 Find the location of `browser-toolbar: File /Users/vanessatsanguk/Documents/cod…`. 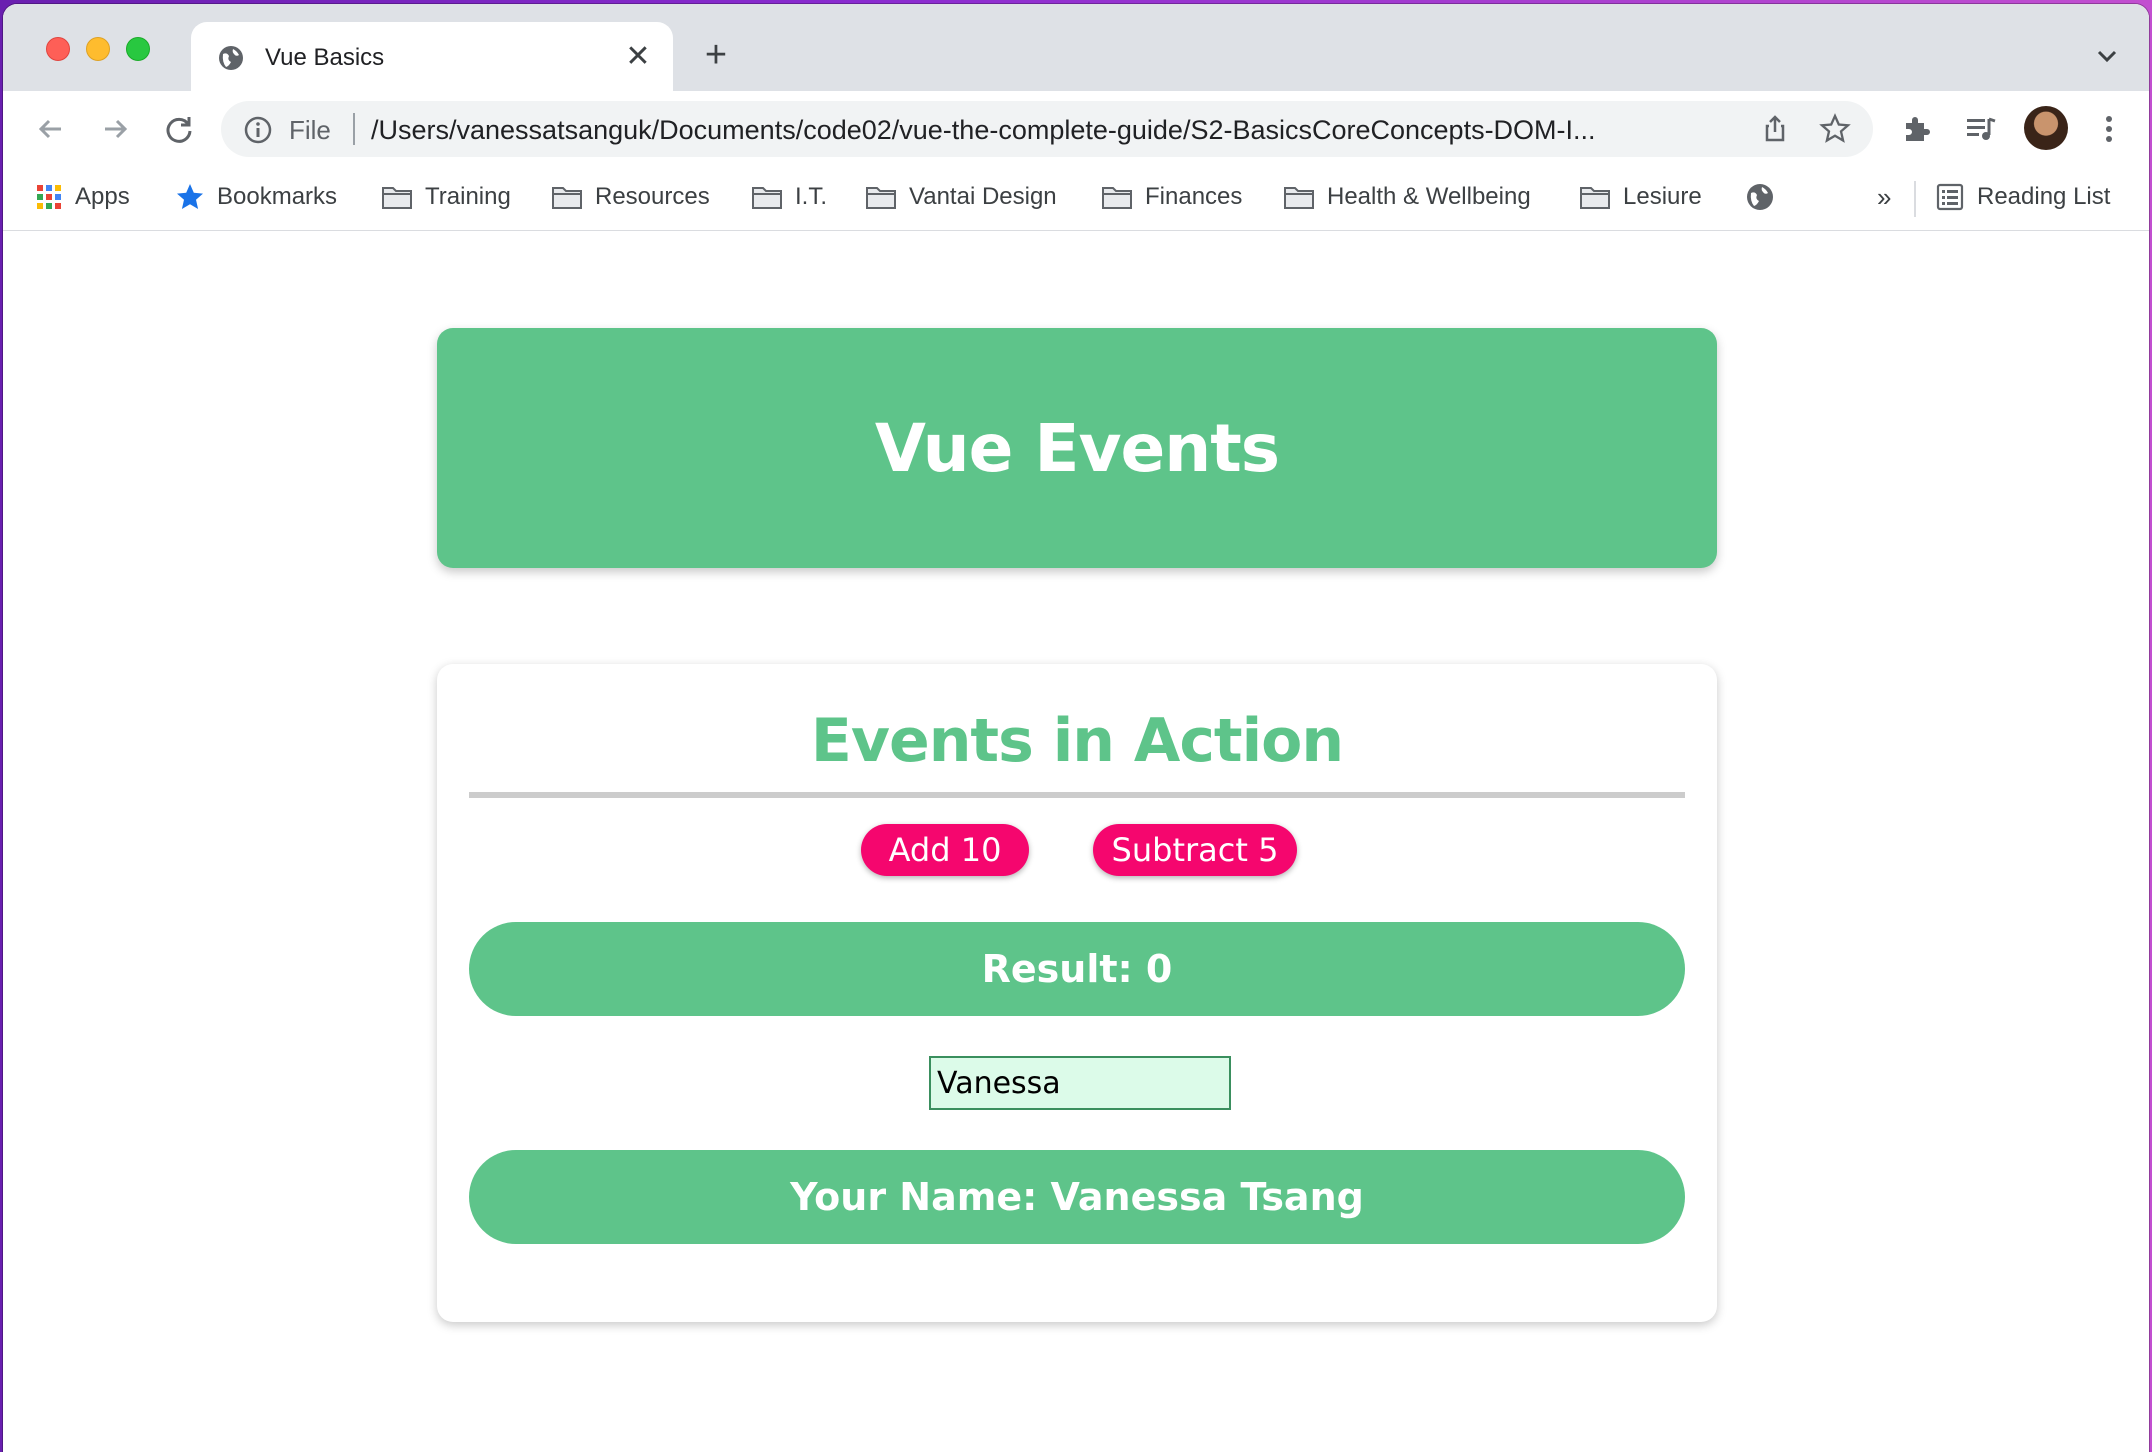

browser-toolbar: File /Users/vanessatsanguk/Documents/cod… is located at coordinates (1076, 129).